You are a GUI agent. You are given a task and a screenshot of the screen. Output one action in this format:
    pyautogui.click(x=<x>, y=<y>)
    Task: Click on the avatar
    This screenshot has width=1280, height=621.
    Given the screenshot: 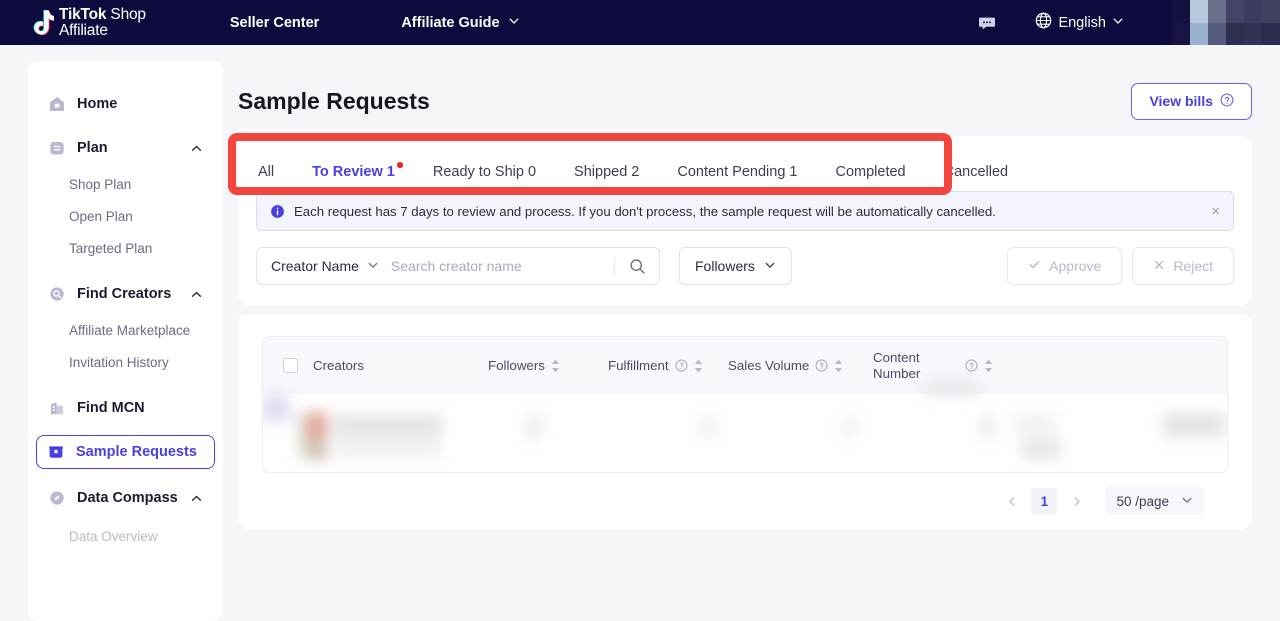 What is the action you would take?
    pyautogui.click(x=1226, y=22)
    